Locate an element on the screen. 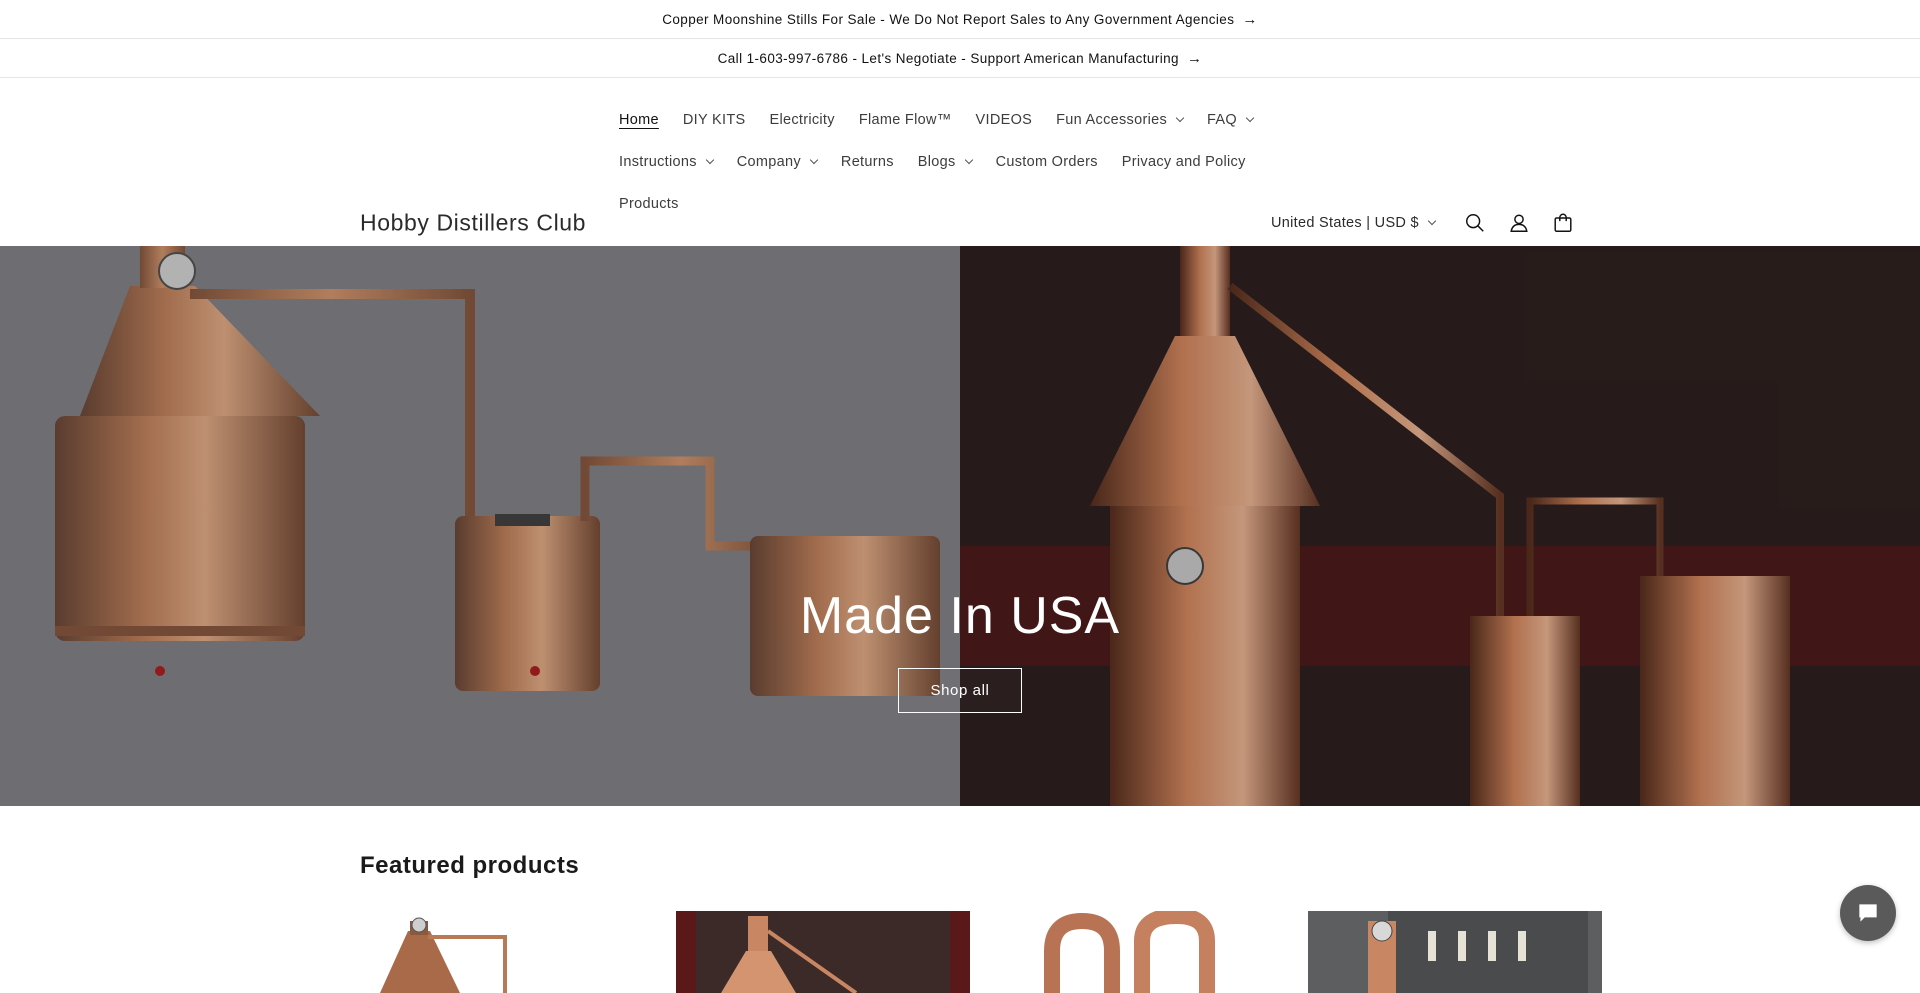 The image size is (1920, 993). country-selector: United States | USD $ is located at coordinates (1354, 223).